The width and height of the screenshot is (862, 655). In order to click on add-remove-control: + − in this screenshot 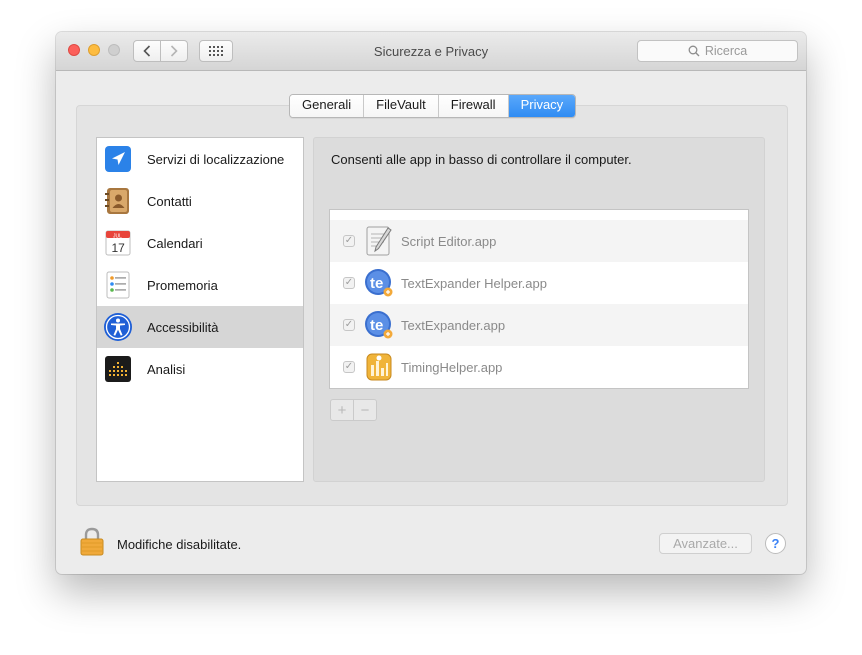, I will do `click(353, 410)`.